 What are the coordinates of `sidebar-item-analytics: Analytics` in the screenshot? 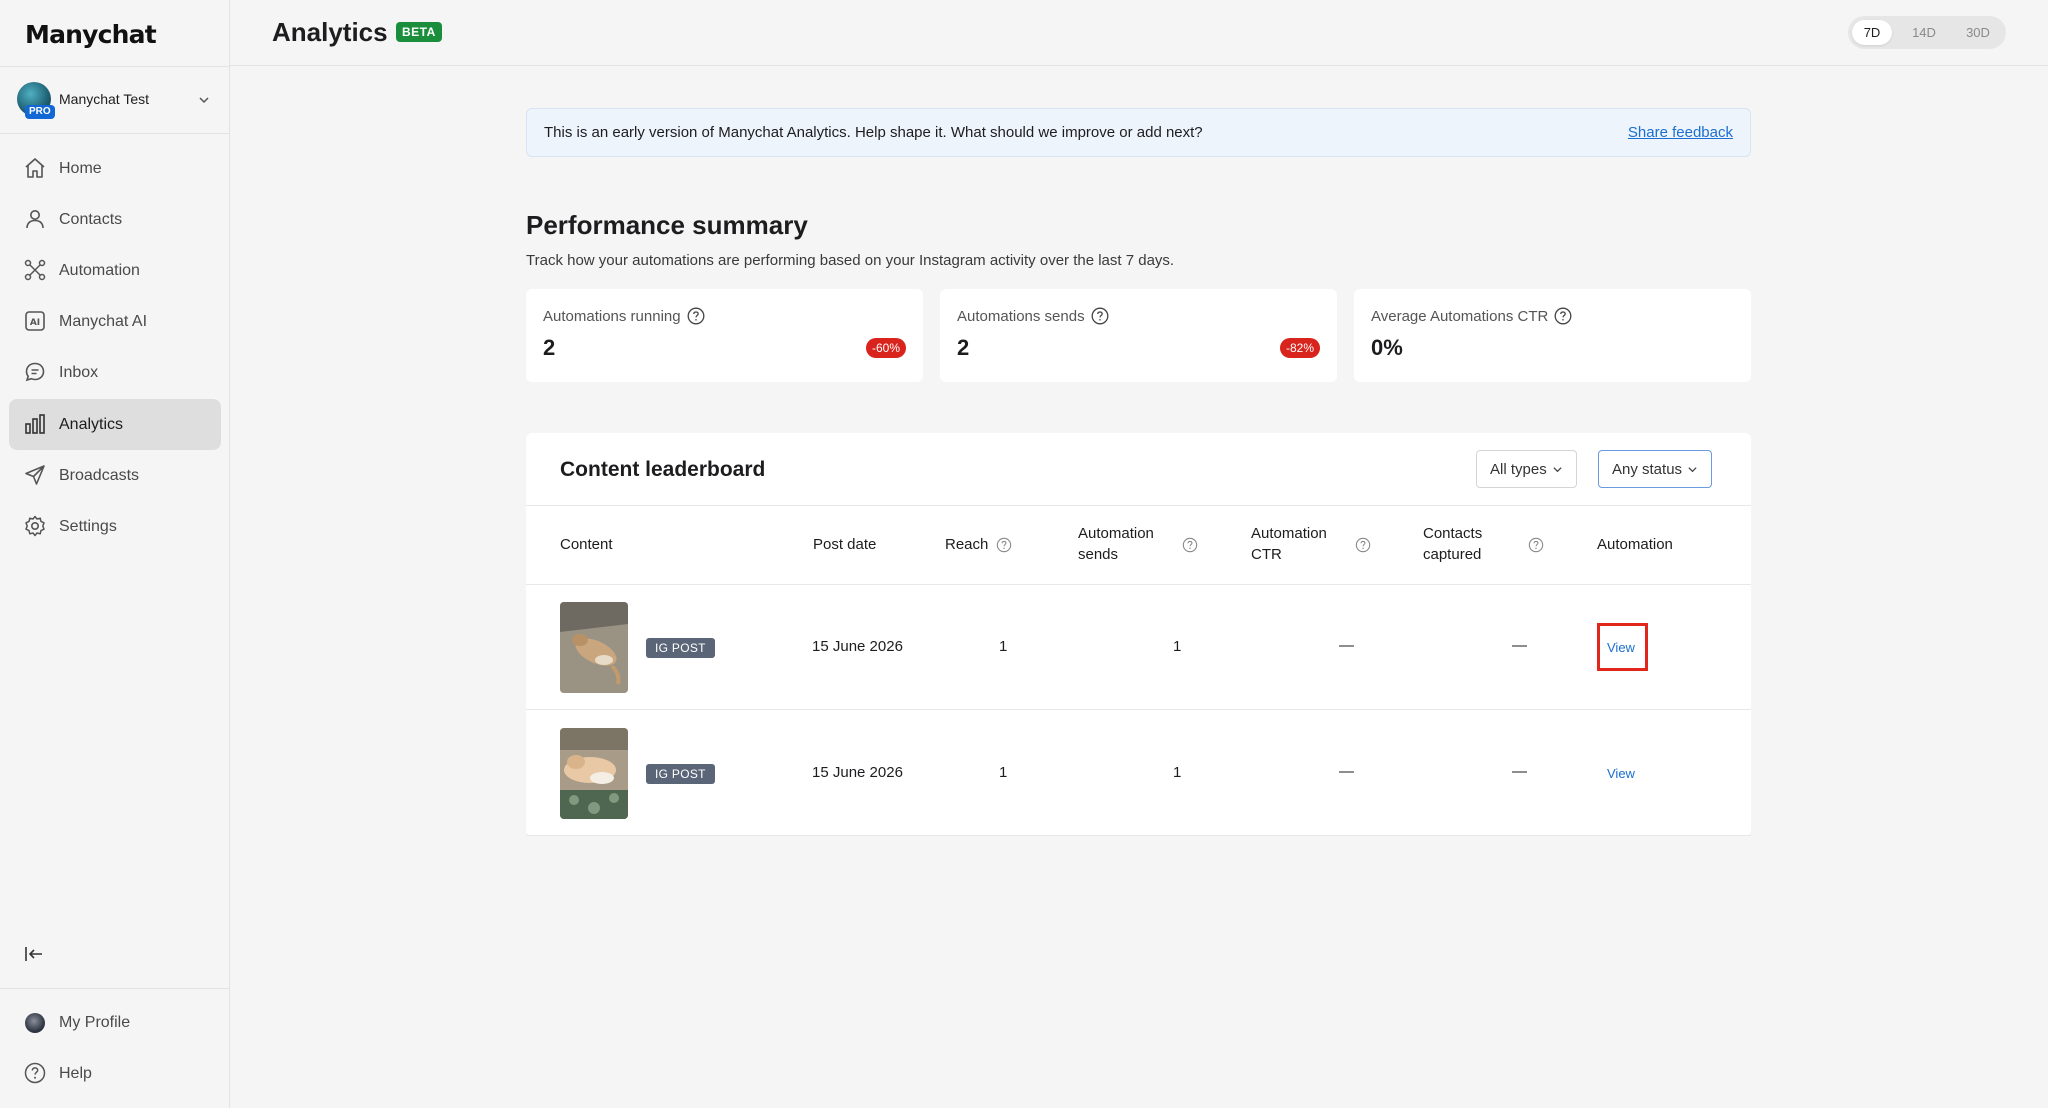 It's located at (115, 424).